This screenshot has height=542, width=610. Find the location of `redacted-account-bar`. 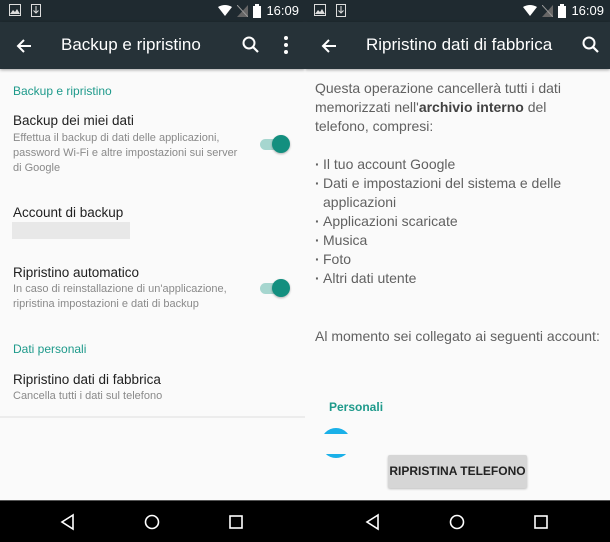

redacted-account-bar is located at coordinates (71, 230).